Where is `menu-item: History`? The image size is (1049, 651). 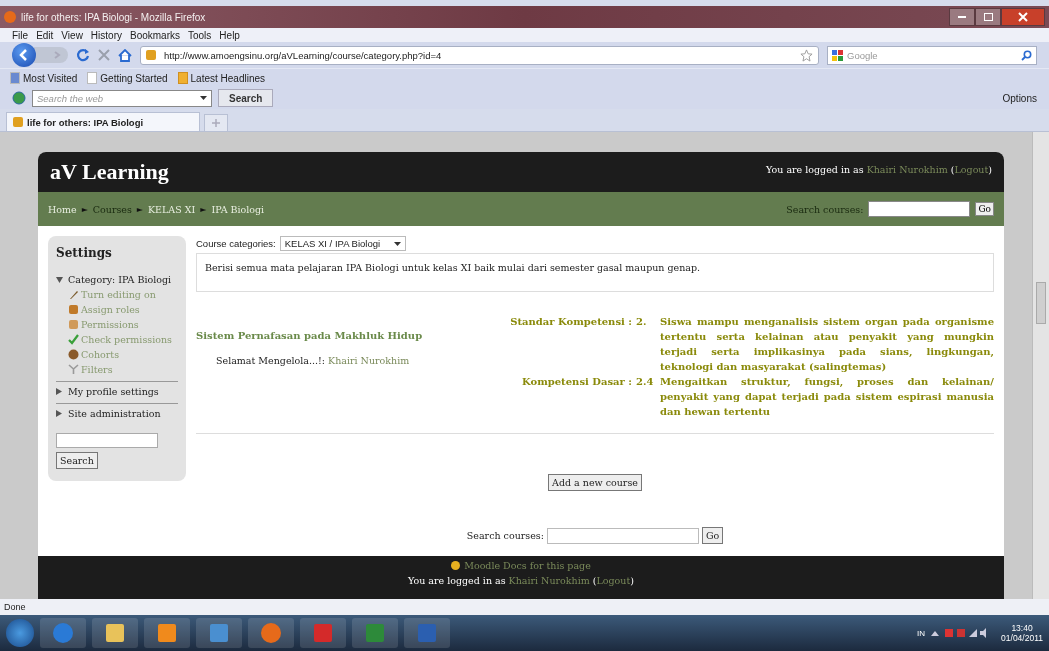 menu-item: History is located at coordinates (106, 35).